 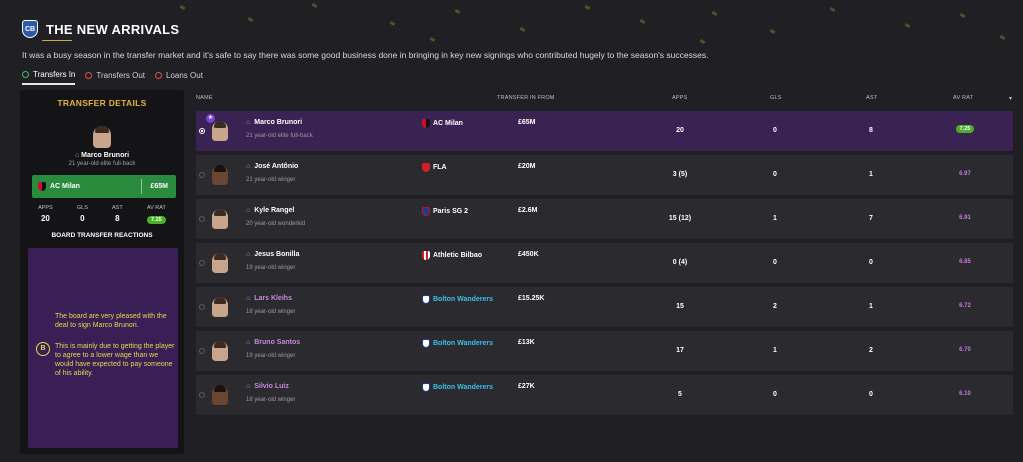 I want to click on rating-value: 7.25, so click(x=965, y=129).